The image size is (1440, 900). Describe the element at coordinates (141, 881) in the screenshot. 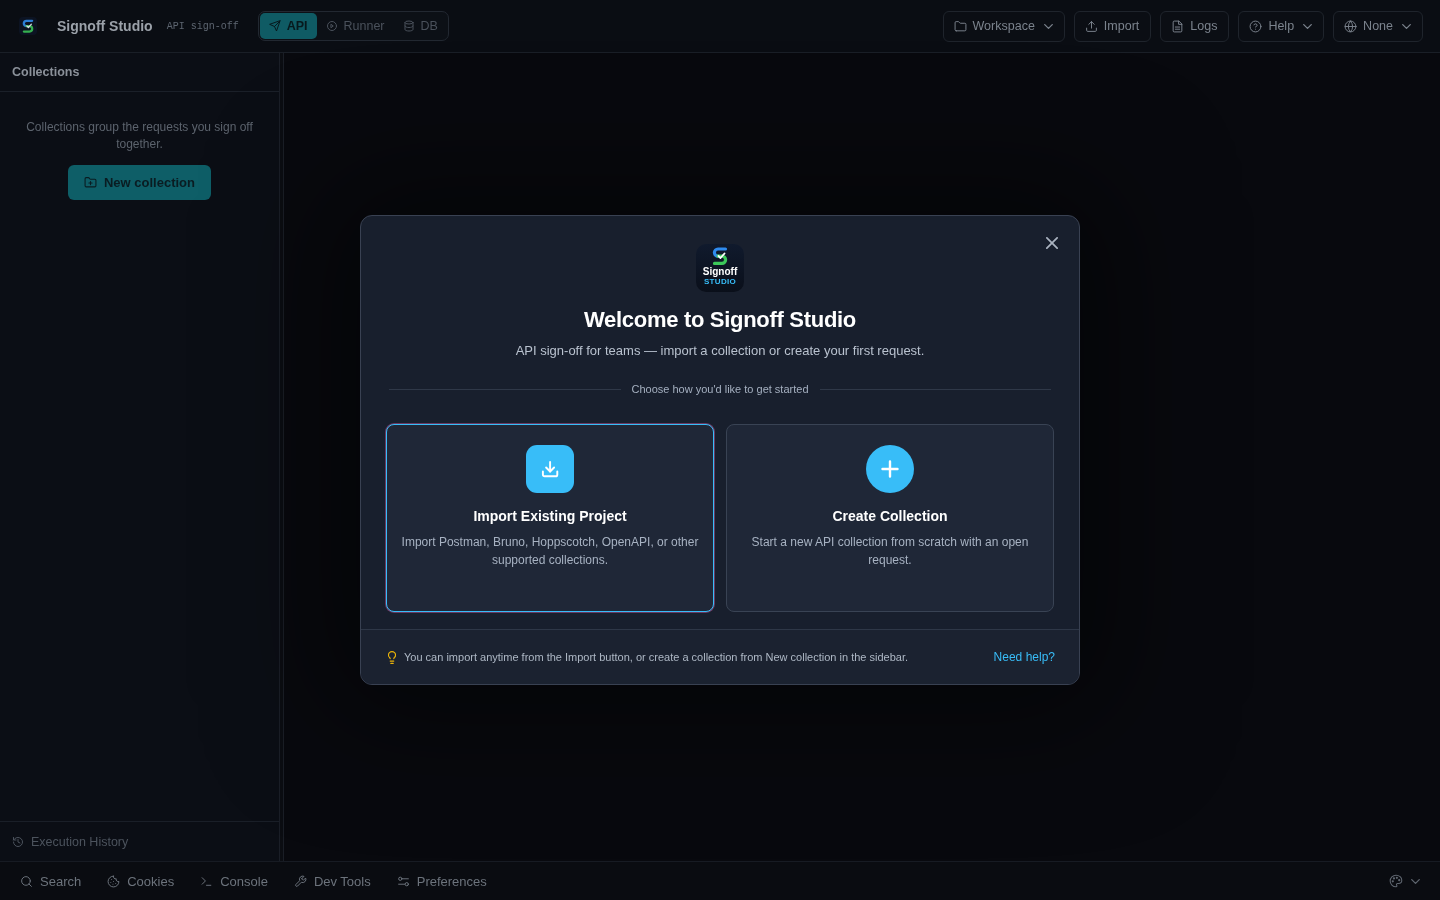

I see `cookies-button: Cookies` at that location.